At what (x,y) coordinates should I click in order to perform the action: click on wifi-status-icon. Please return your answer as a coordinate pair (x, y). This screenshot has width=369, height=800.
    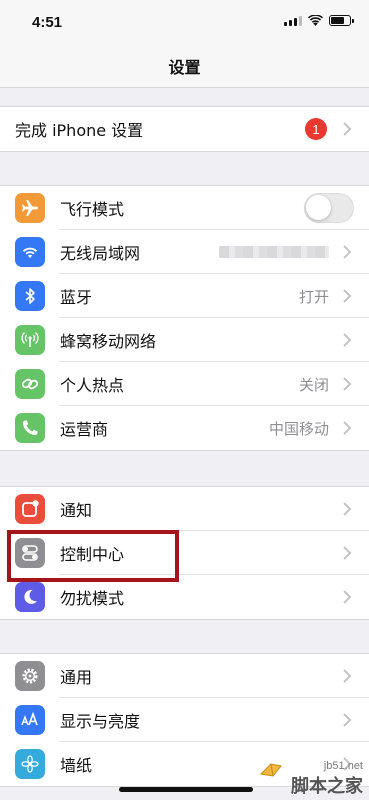
    Looking at the image, I should click on (315, 20).